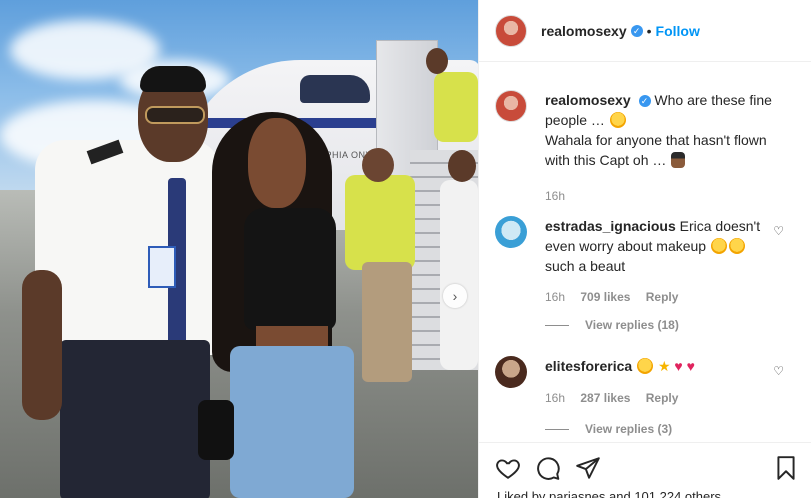  I want to click on carousel-next-button: ›, so click(455, 296).